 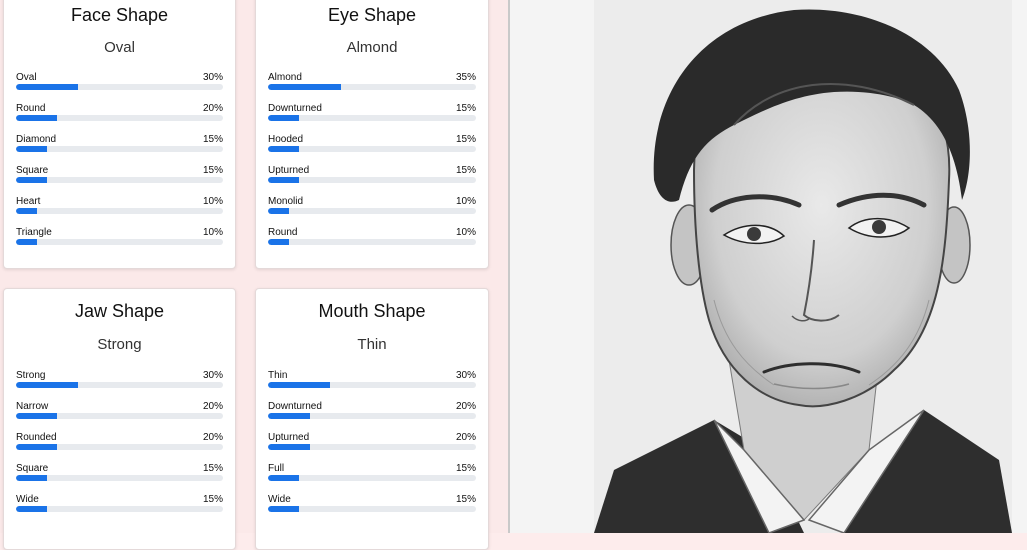 I want to click on probability-row: Downturned 15%, so click(x=372, y=118).